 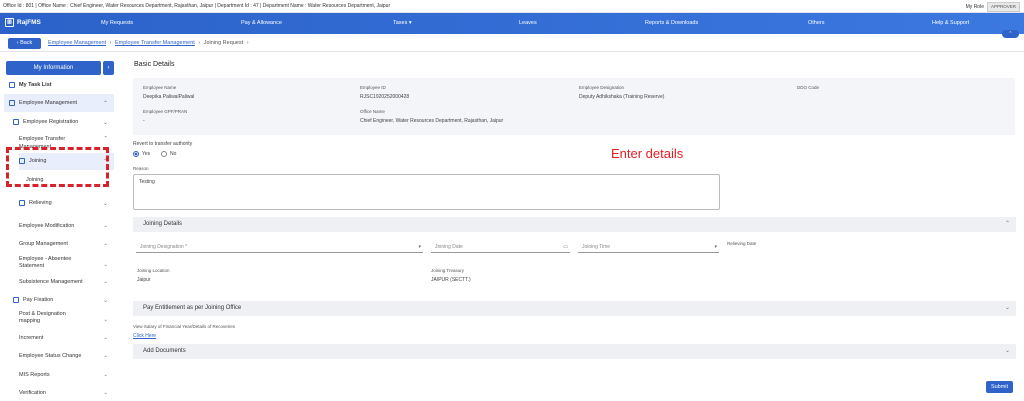 I want to click on nav-leaves: Leaves, so click(x=528, y=23).